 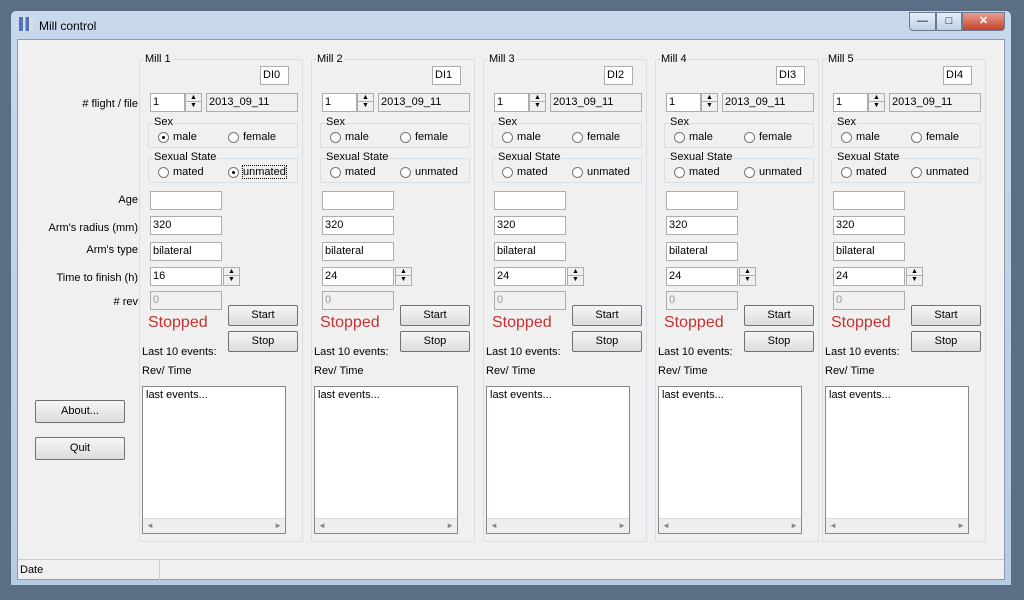 What do you see at coordinates (790, 75) in the screenshot?
I see `channel-field: DI3` at bounding box center [790, 75].